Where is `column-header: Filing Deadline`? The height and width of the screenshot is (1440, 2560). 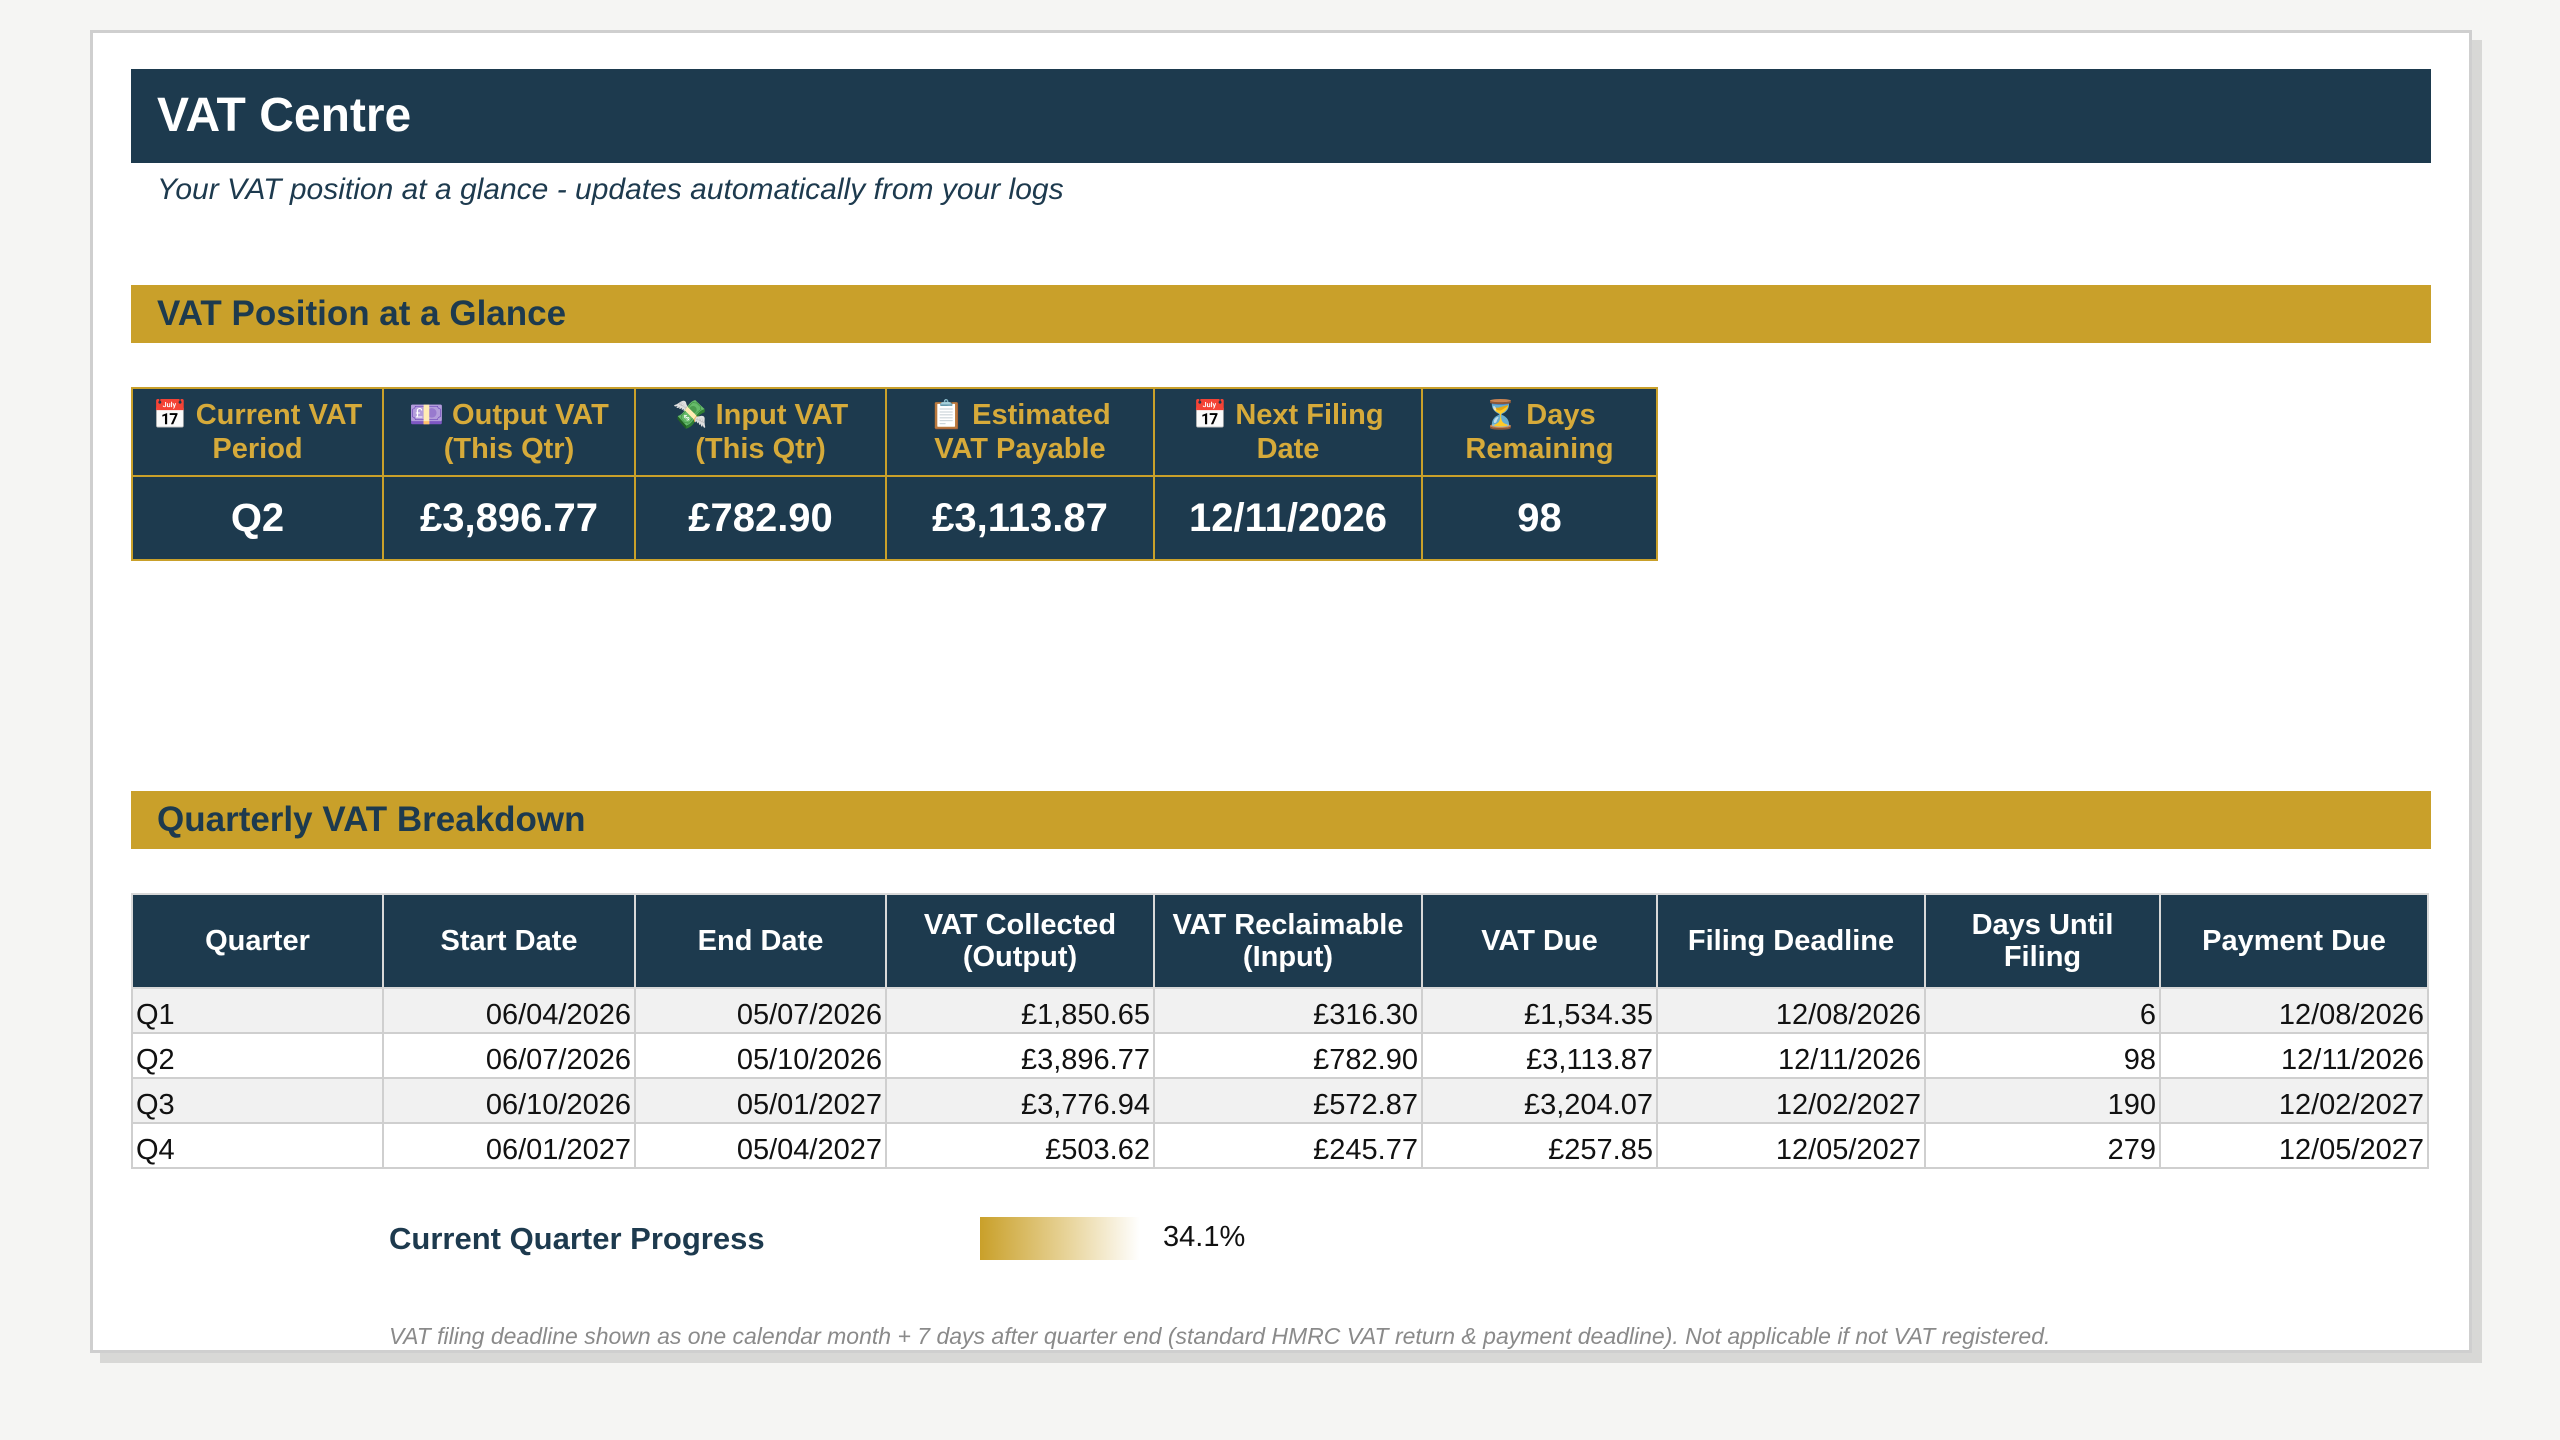 column-header: Filing Deadline is located at coordinates (1791, 941).